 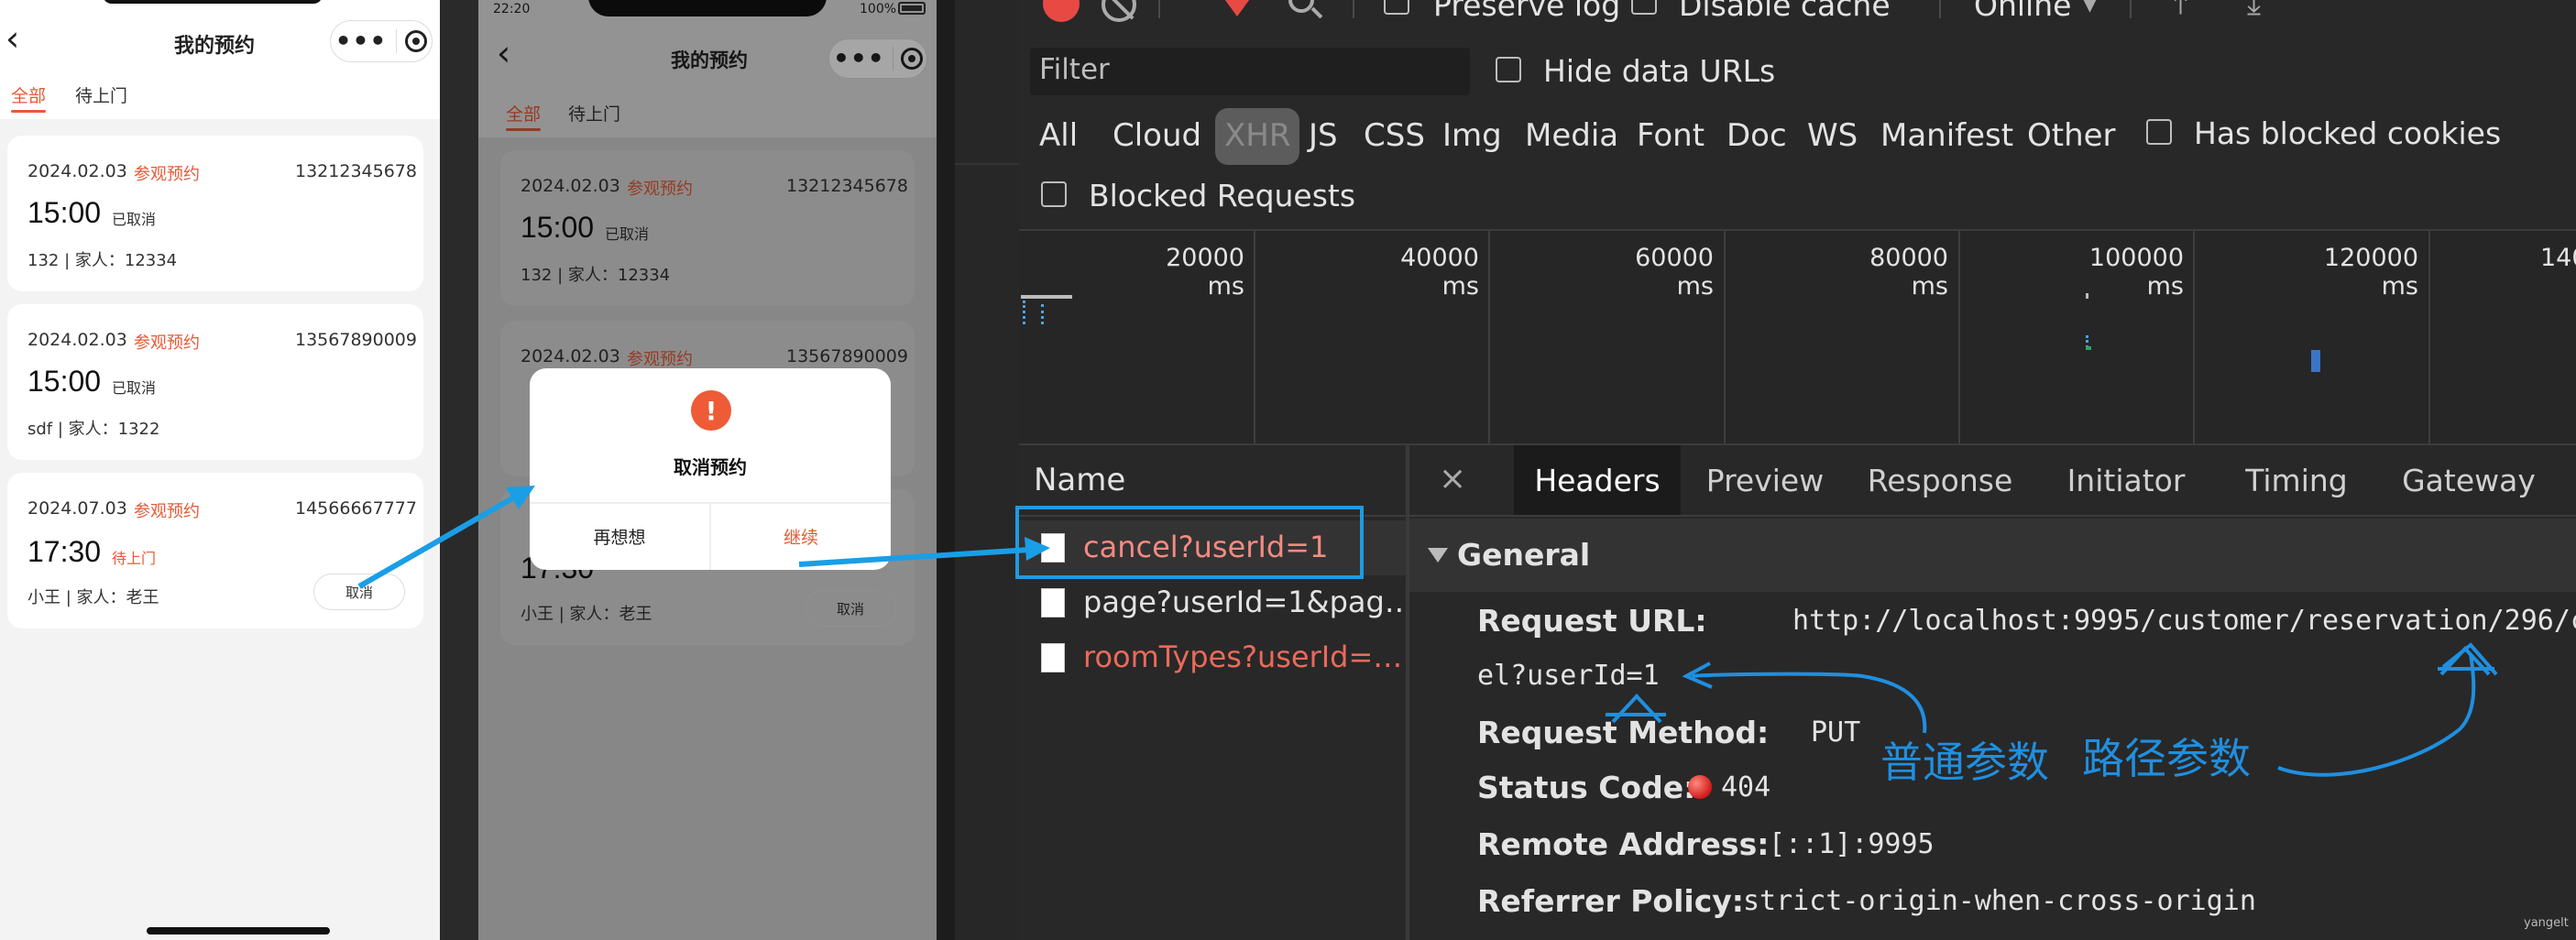 What do you see at coordinates (946, 470) in the screenshot?
I see `simulator-bezel` at bounding box center [946, 470].